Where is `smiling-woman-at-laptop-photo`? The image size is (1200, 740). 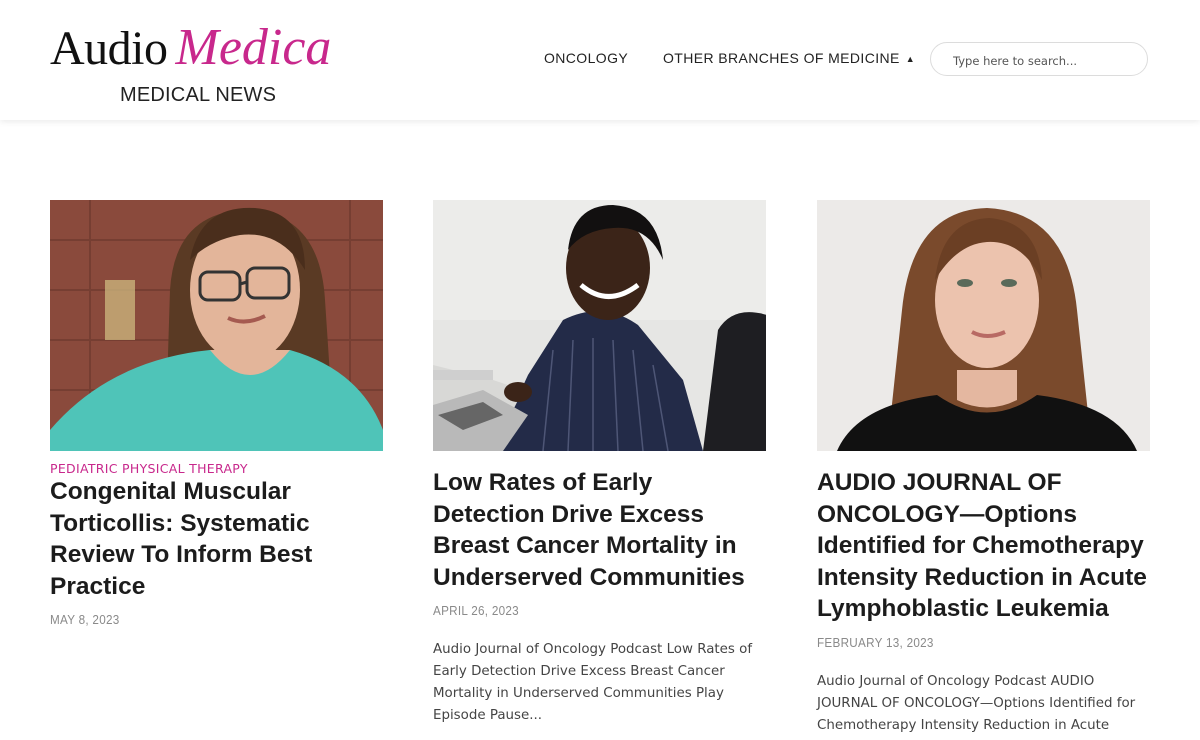
smiling-woman-at-laptop-photo is located at coordinates (599, 325).